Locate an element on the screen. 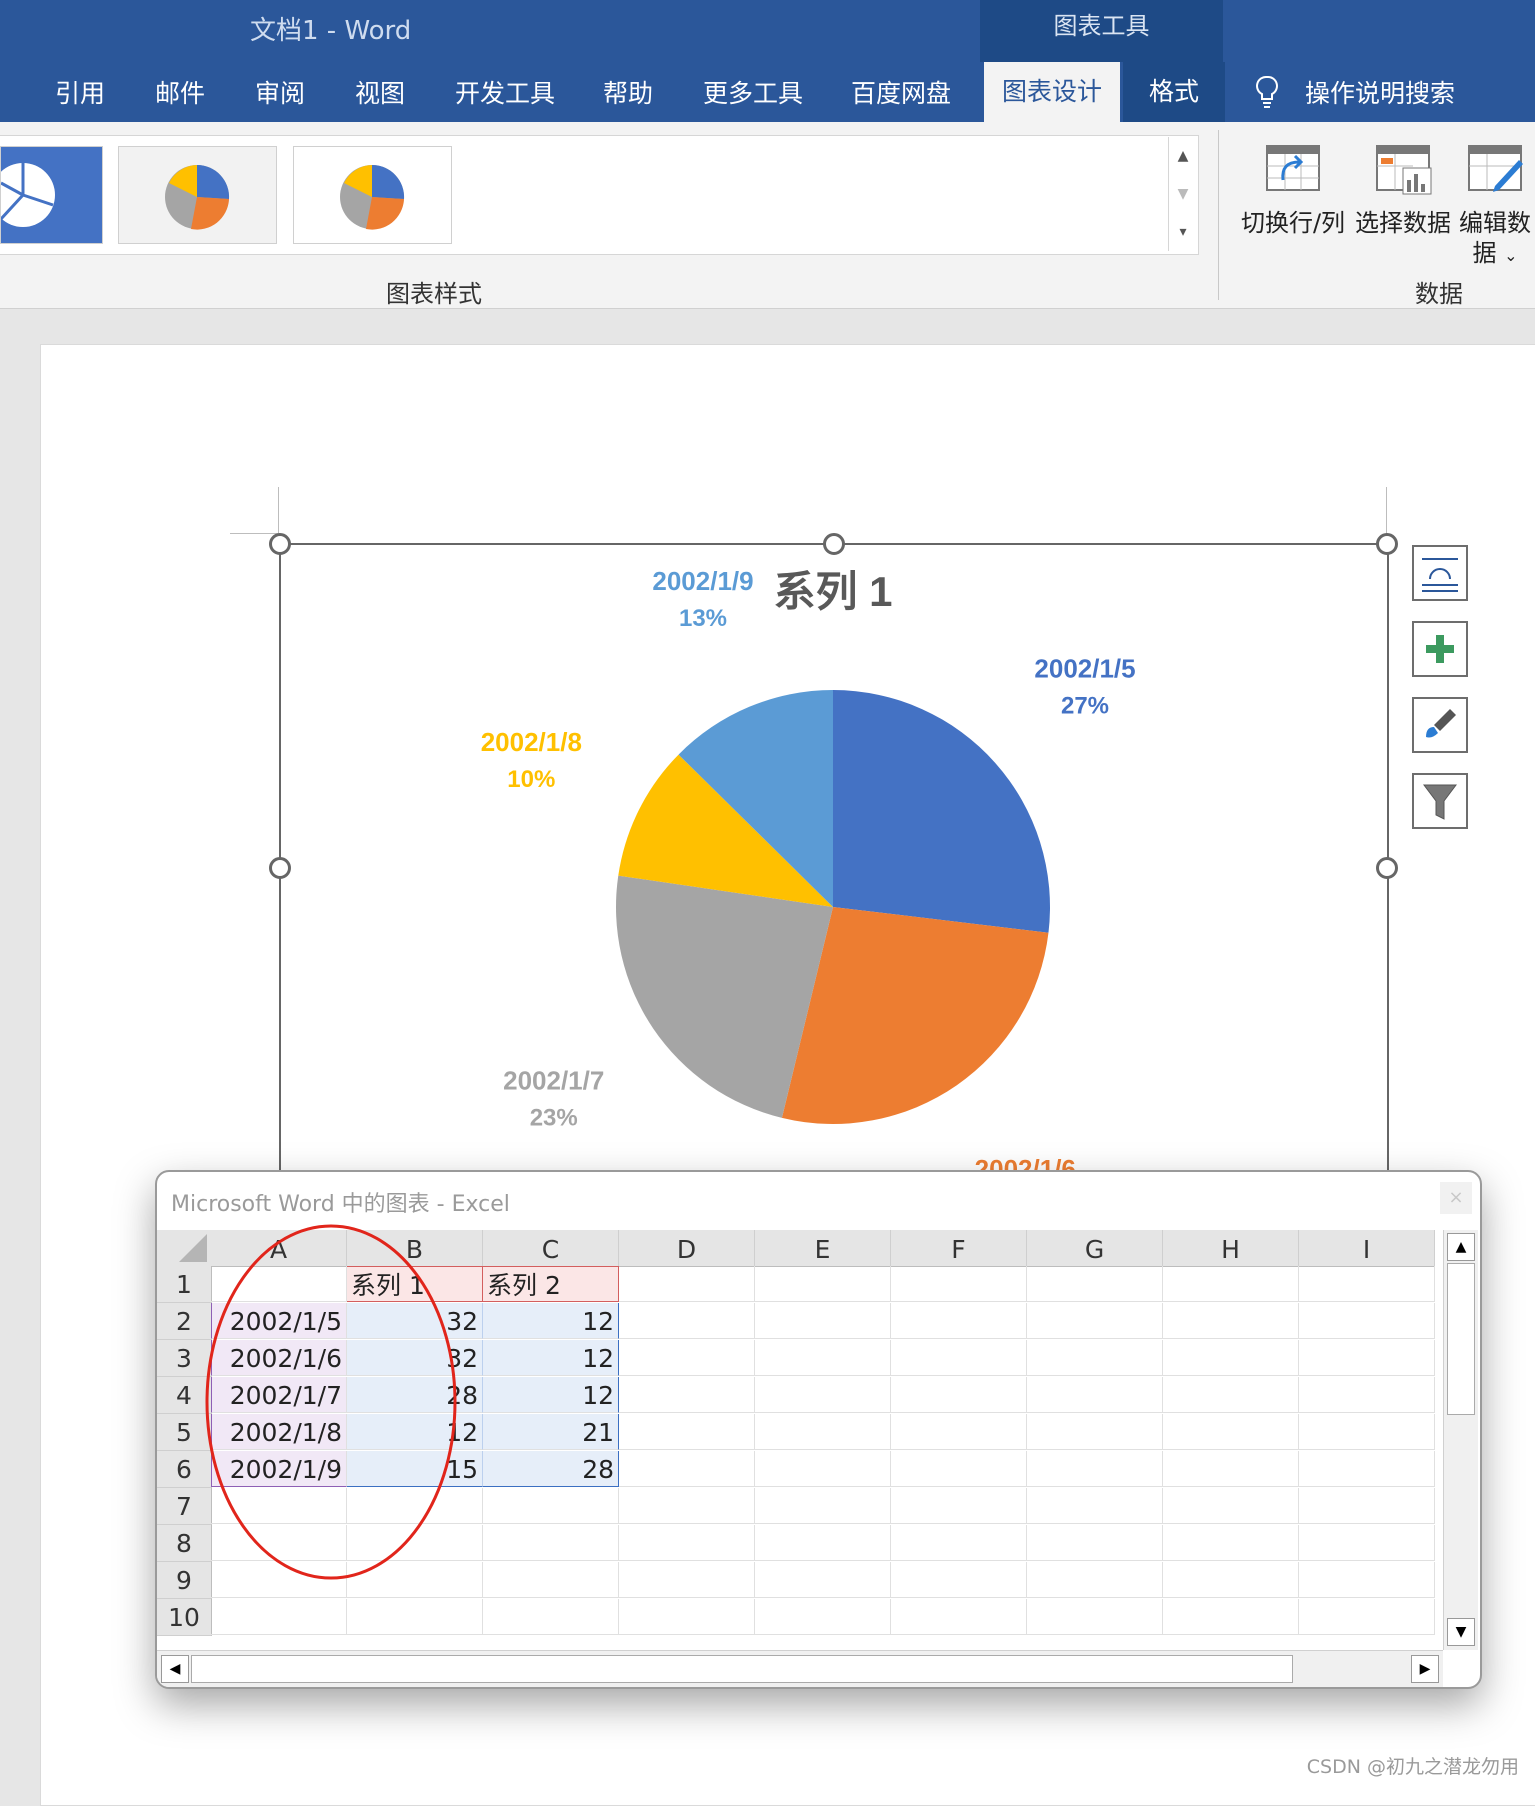 Image resolution: width=1535 pixels, height=1806 pixels. horizontal-scrollbar: ◀ ▶ is located at coordinates (800, 1668).